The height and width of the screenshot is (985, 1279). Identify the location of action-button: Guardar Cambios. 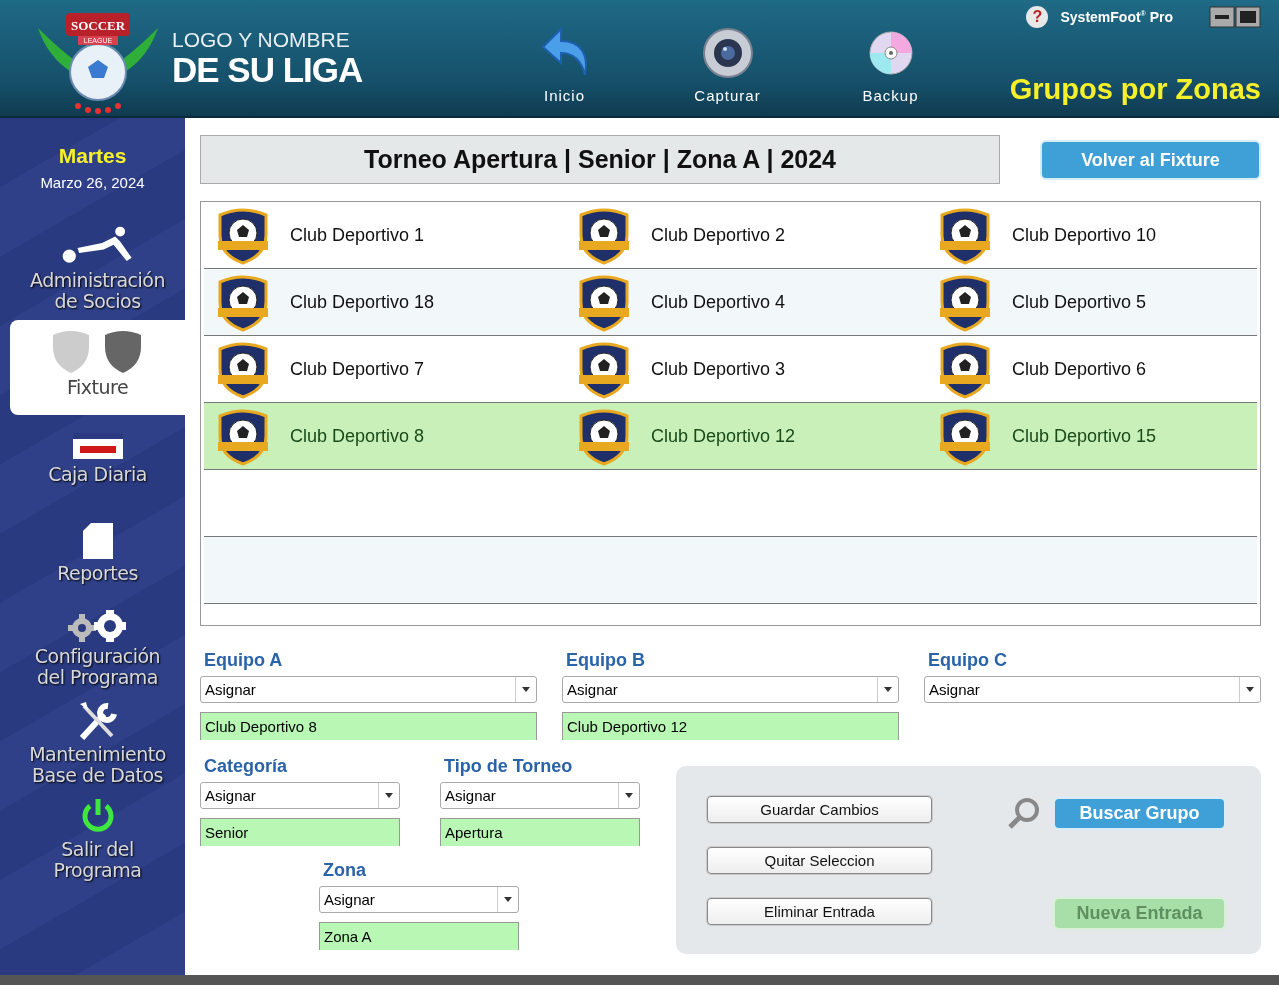
(819, 809).